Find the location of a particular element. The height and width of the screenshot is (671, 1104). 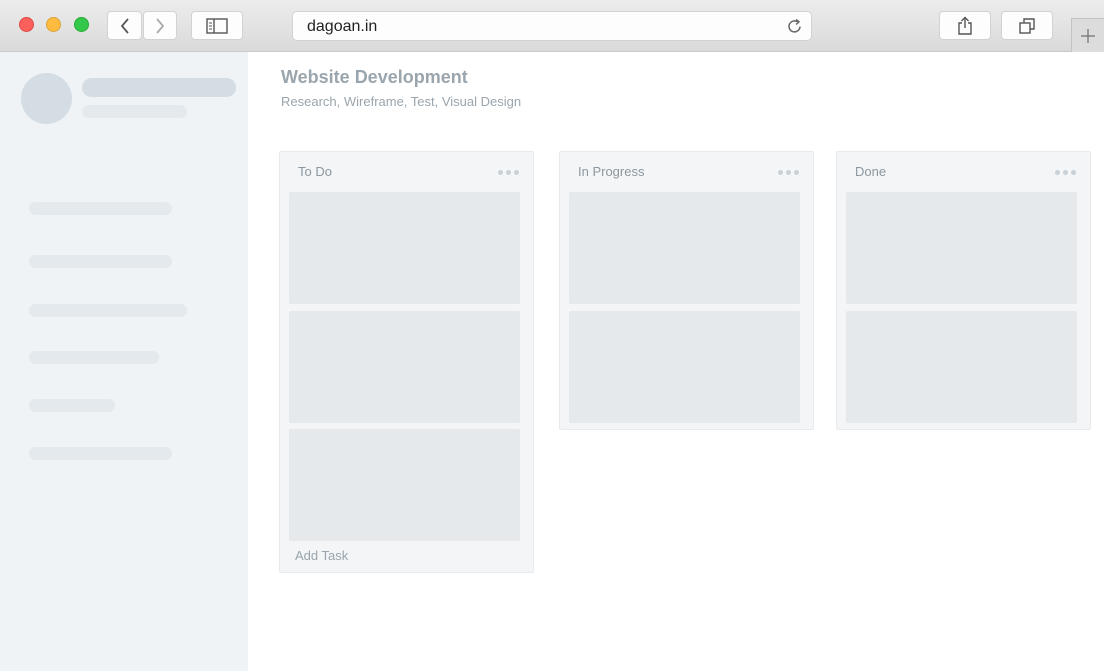

board-column-done: Done is located at coordinates (963, 290).